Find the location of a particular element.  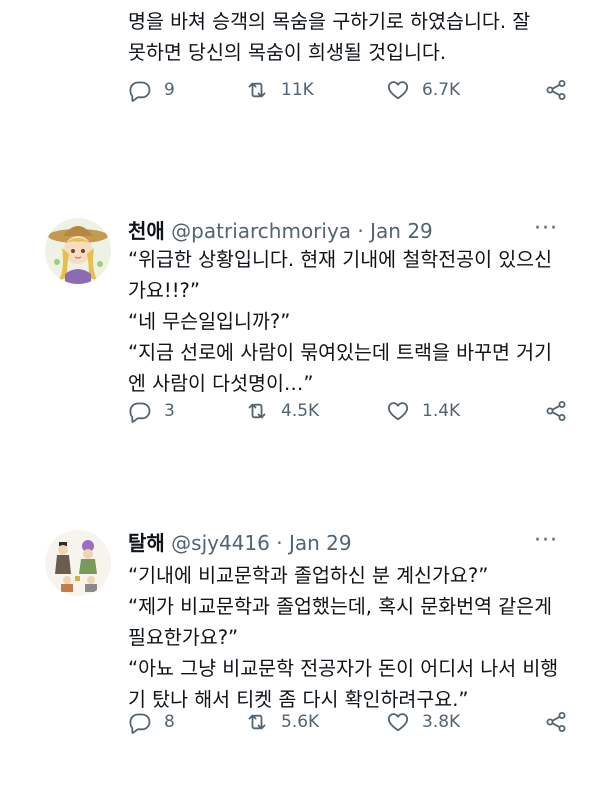

tweet-text-line: “위급한 상황입니다. 현재 기내에 철학전공이 있으신 is located at coordinates (340, 259).